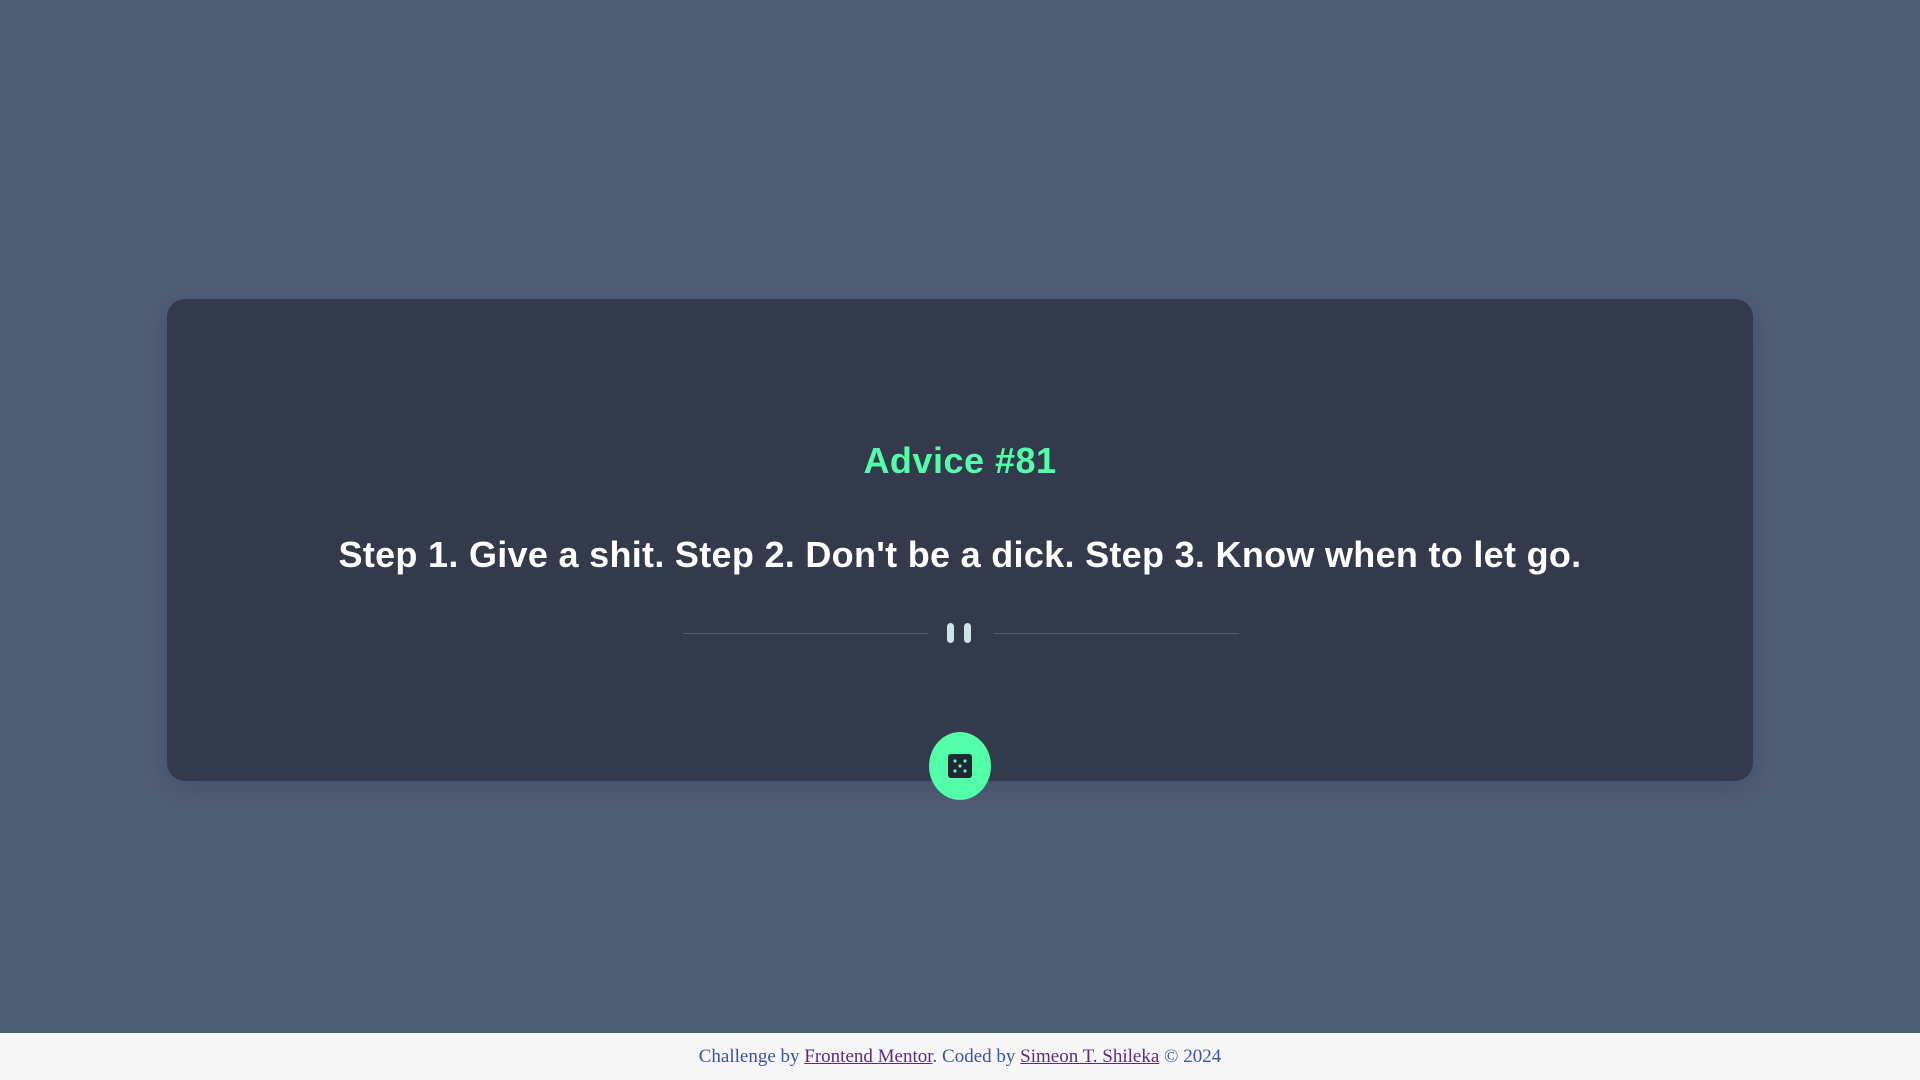  I want to click on new-advice-button, so click(960, 766).